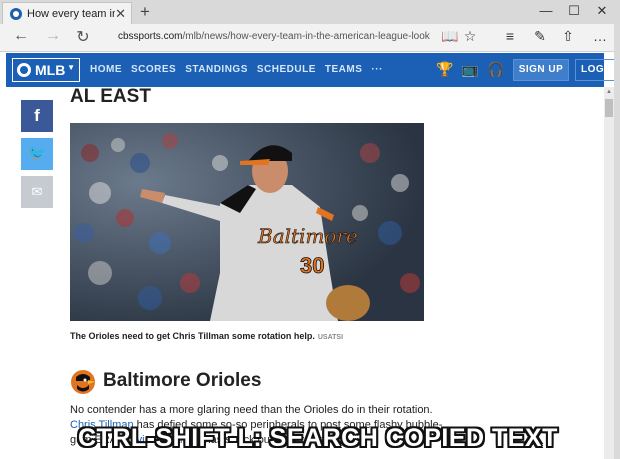 The width and height of the screenshot is (620, 459). Describe the element at coordinates (617, 241) in the screenshot. I see `window-frame-edge` at that location.